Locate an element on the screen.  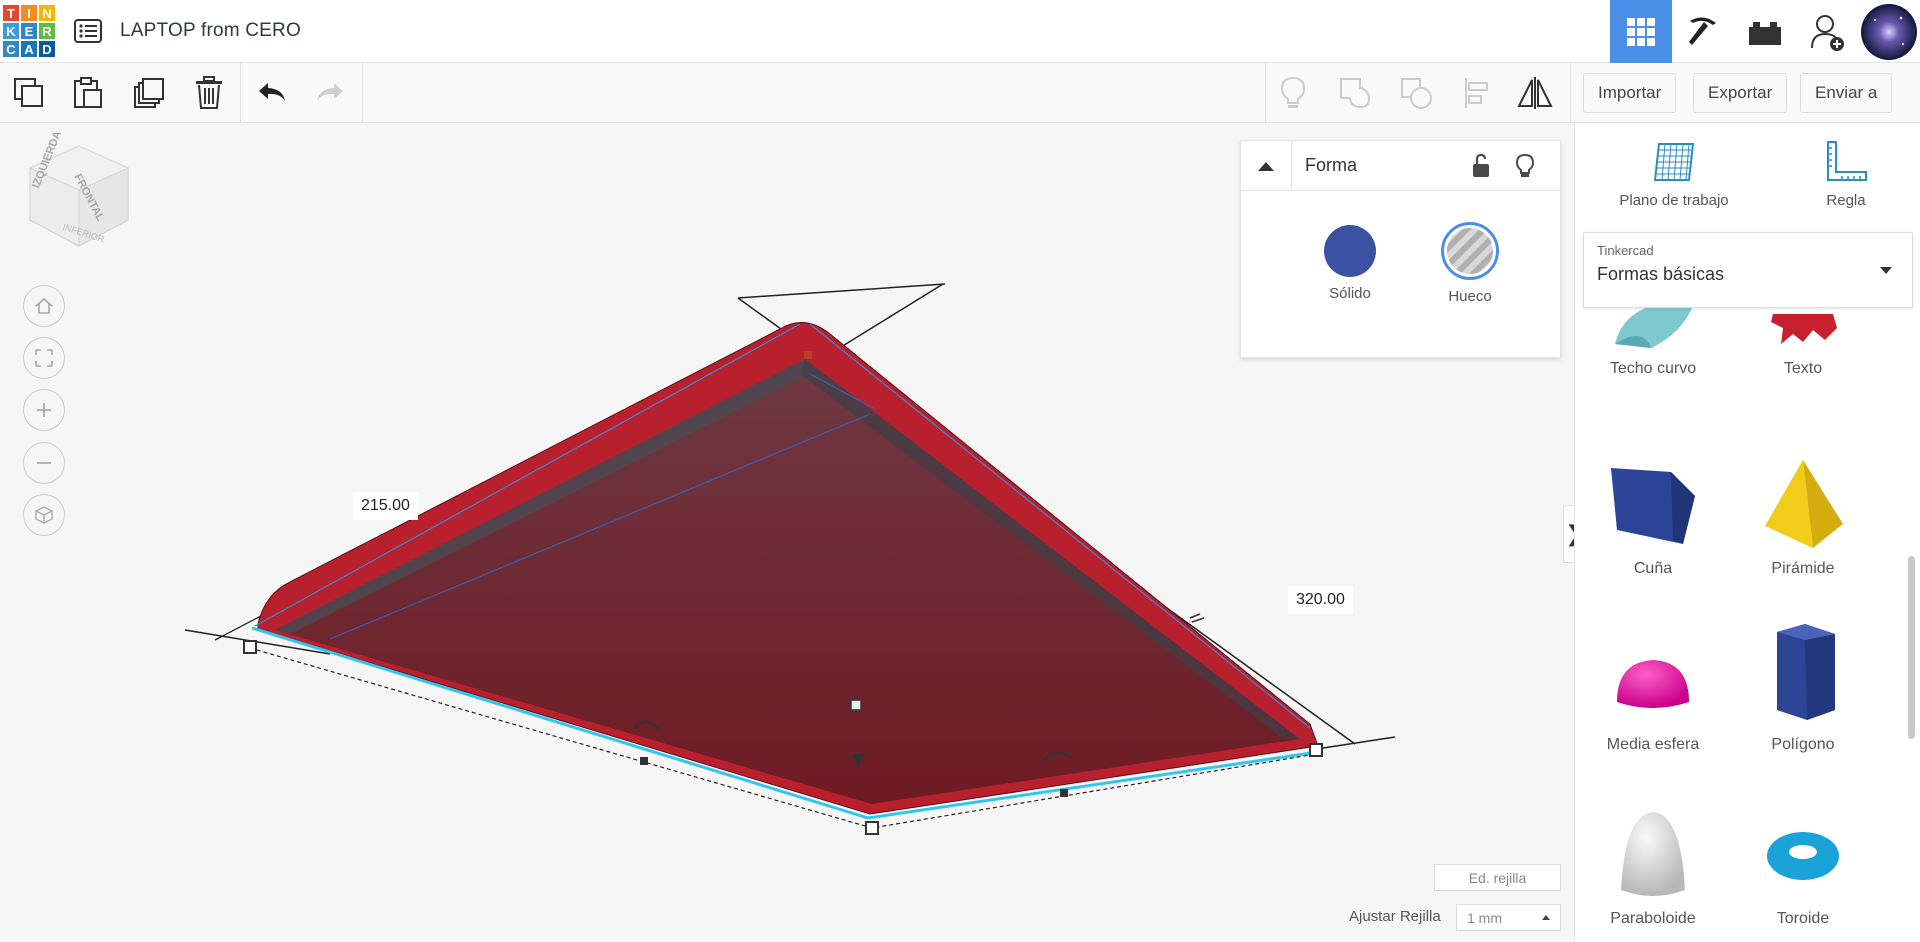
snap-grid-value: 1 mm is located at coordinates (1484, 917).